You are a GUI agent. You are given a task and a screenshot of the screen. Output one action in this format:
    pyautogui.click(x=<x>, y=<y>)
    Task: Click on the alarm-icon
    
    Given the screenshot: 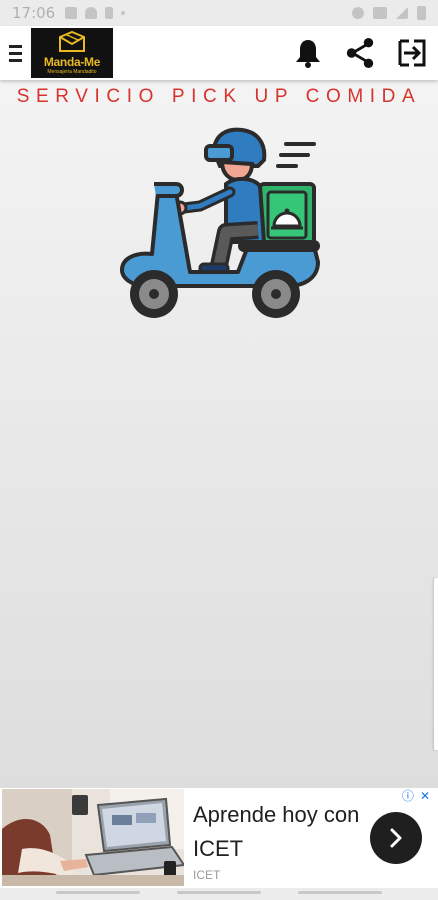 What is the action you would take?
    pyautogui.click(x=358, y=13)
    